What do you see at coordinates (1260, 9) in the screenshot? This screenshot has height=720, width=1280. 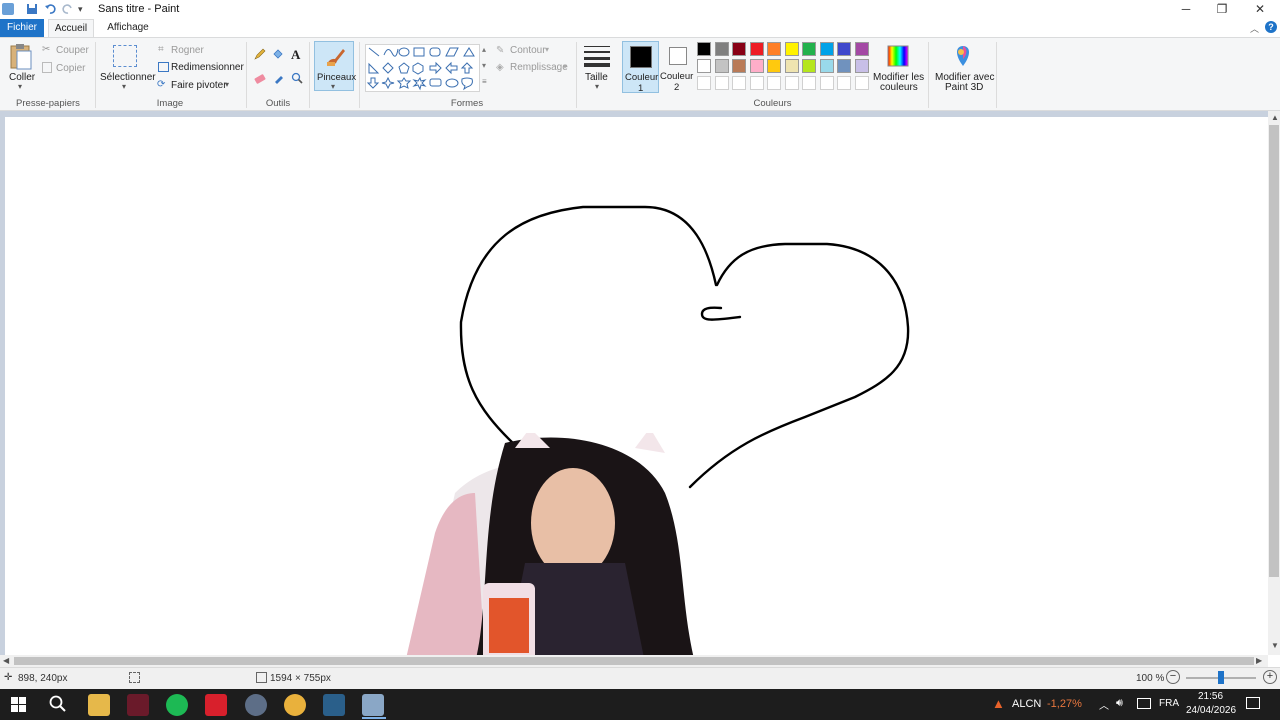 I see `close-button: ✕` at bounding box center [1260, 9].